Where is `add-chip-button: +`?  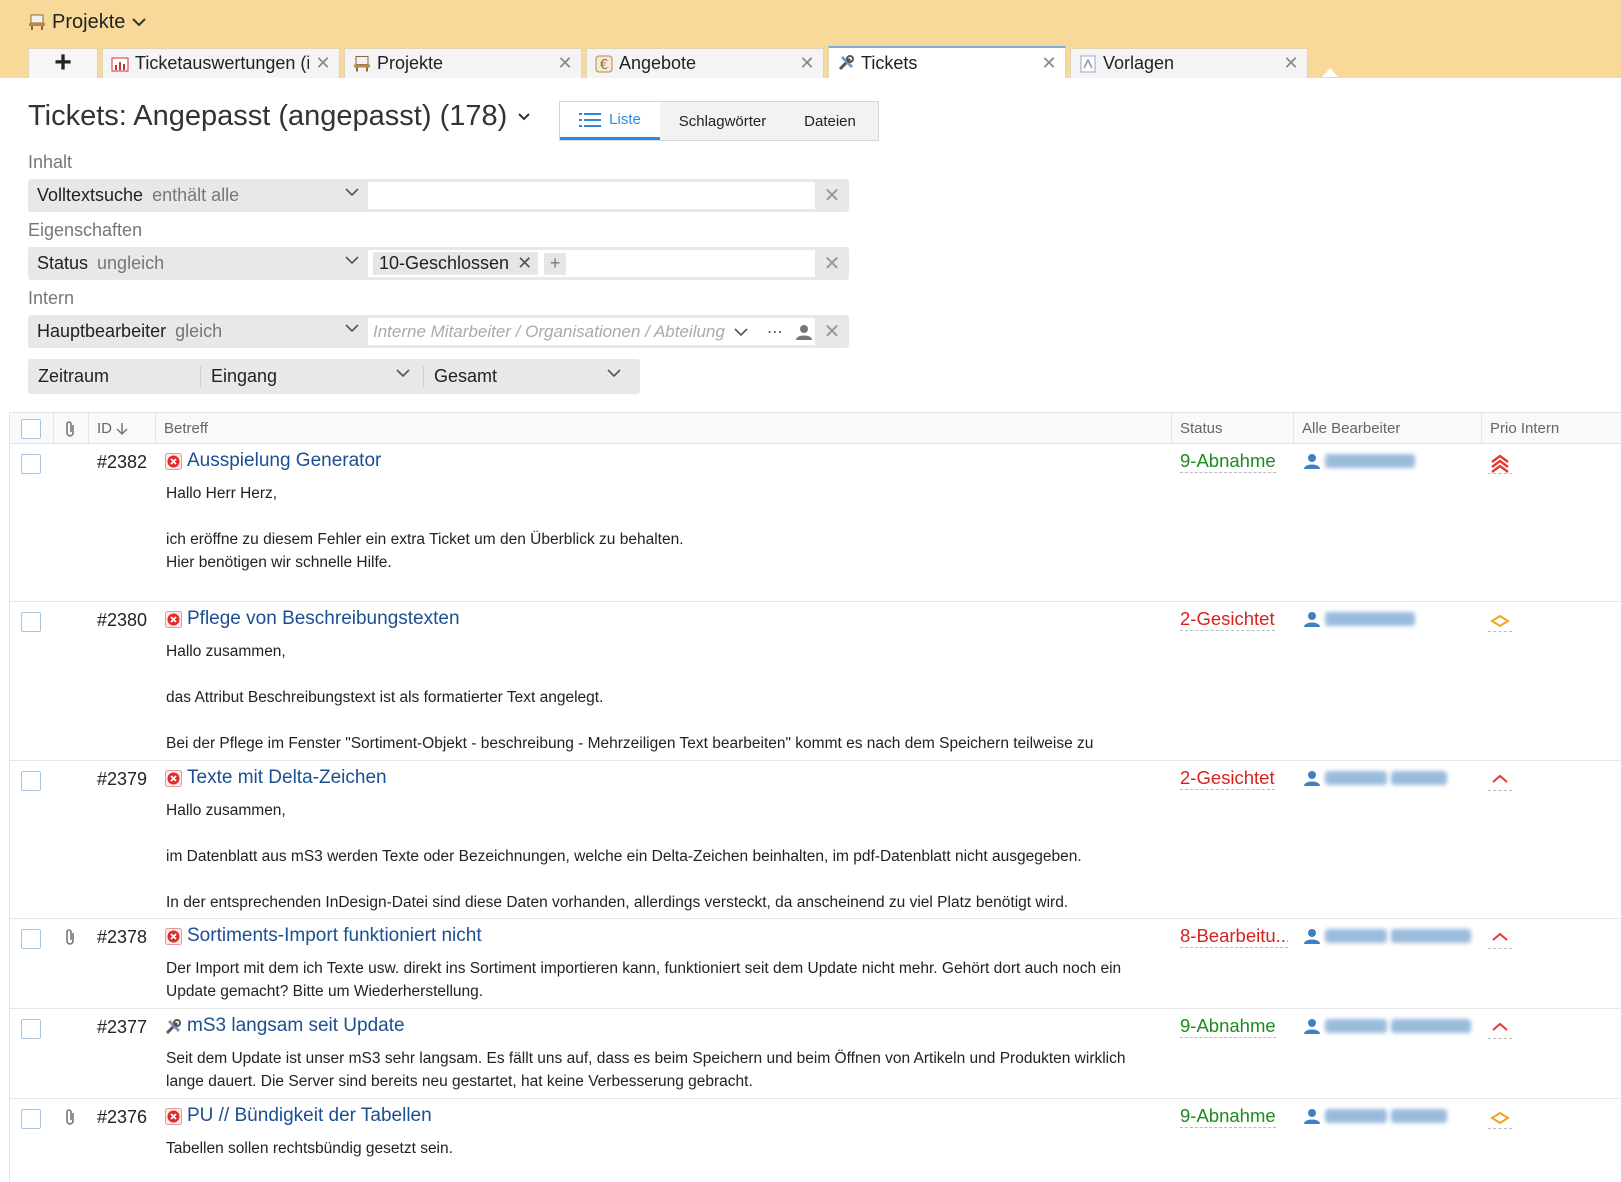 add-chip-button: + is located at coordinates (555, 263).